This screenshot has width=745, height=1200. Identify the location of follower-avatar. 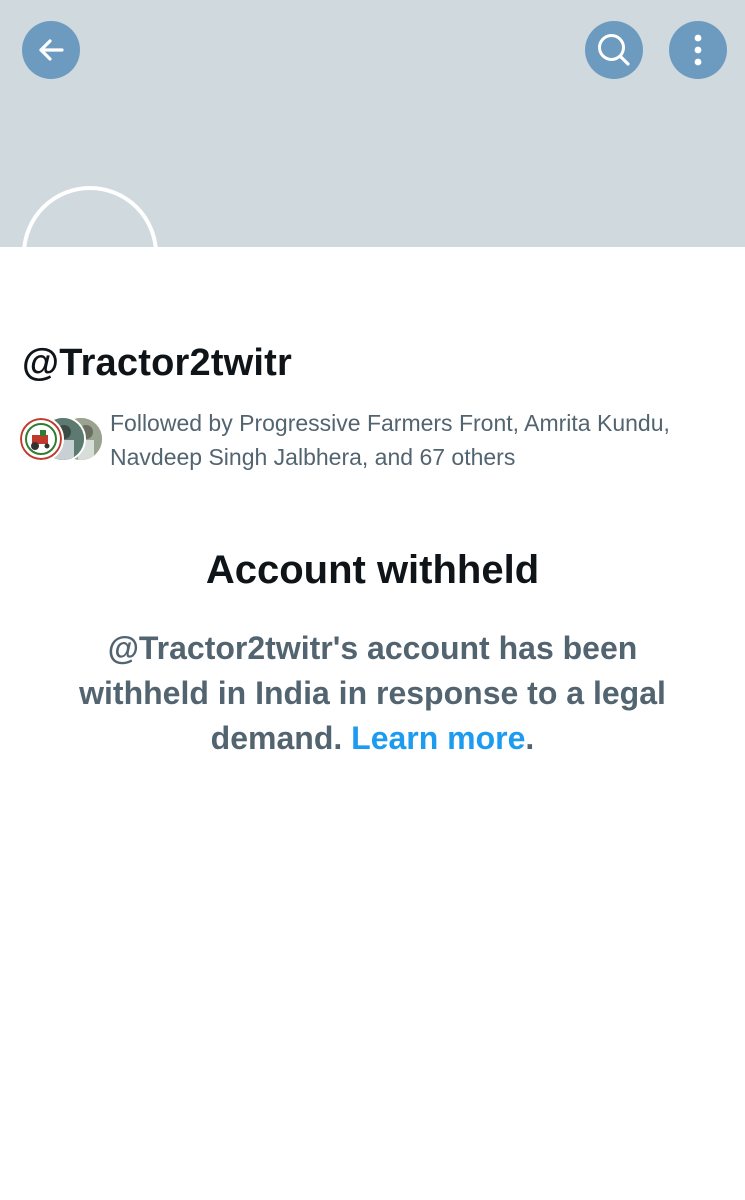
(41, 439).